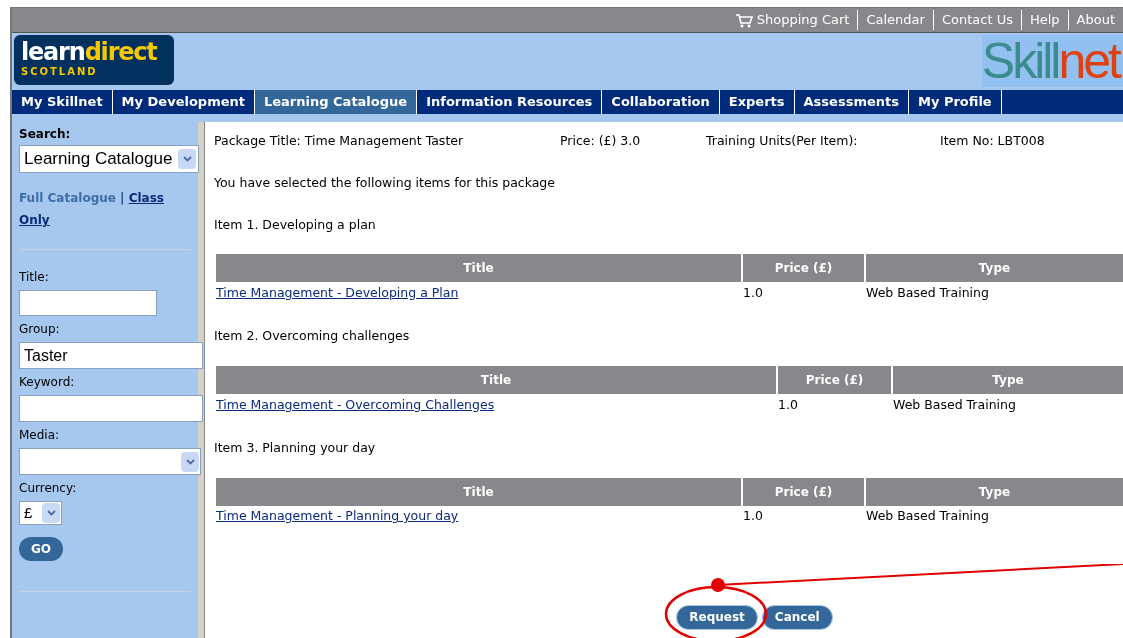 The image size is (1123, 638). What do you see at coordinates (1095, 20) in the screenshot?
I see `top-link: About` at bounding box center [1095, 20].